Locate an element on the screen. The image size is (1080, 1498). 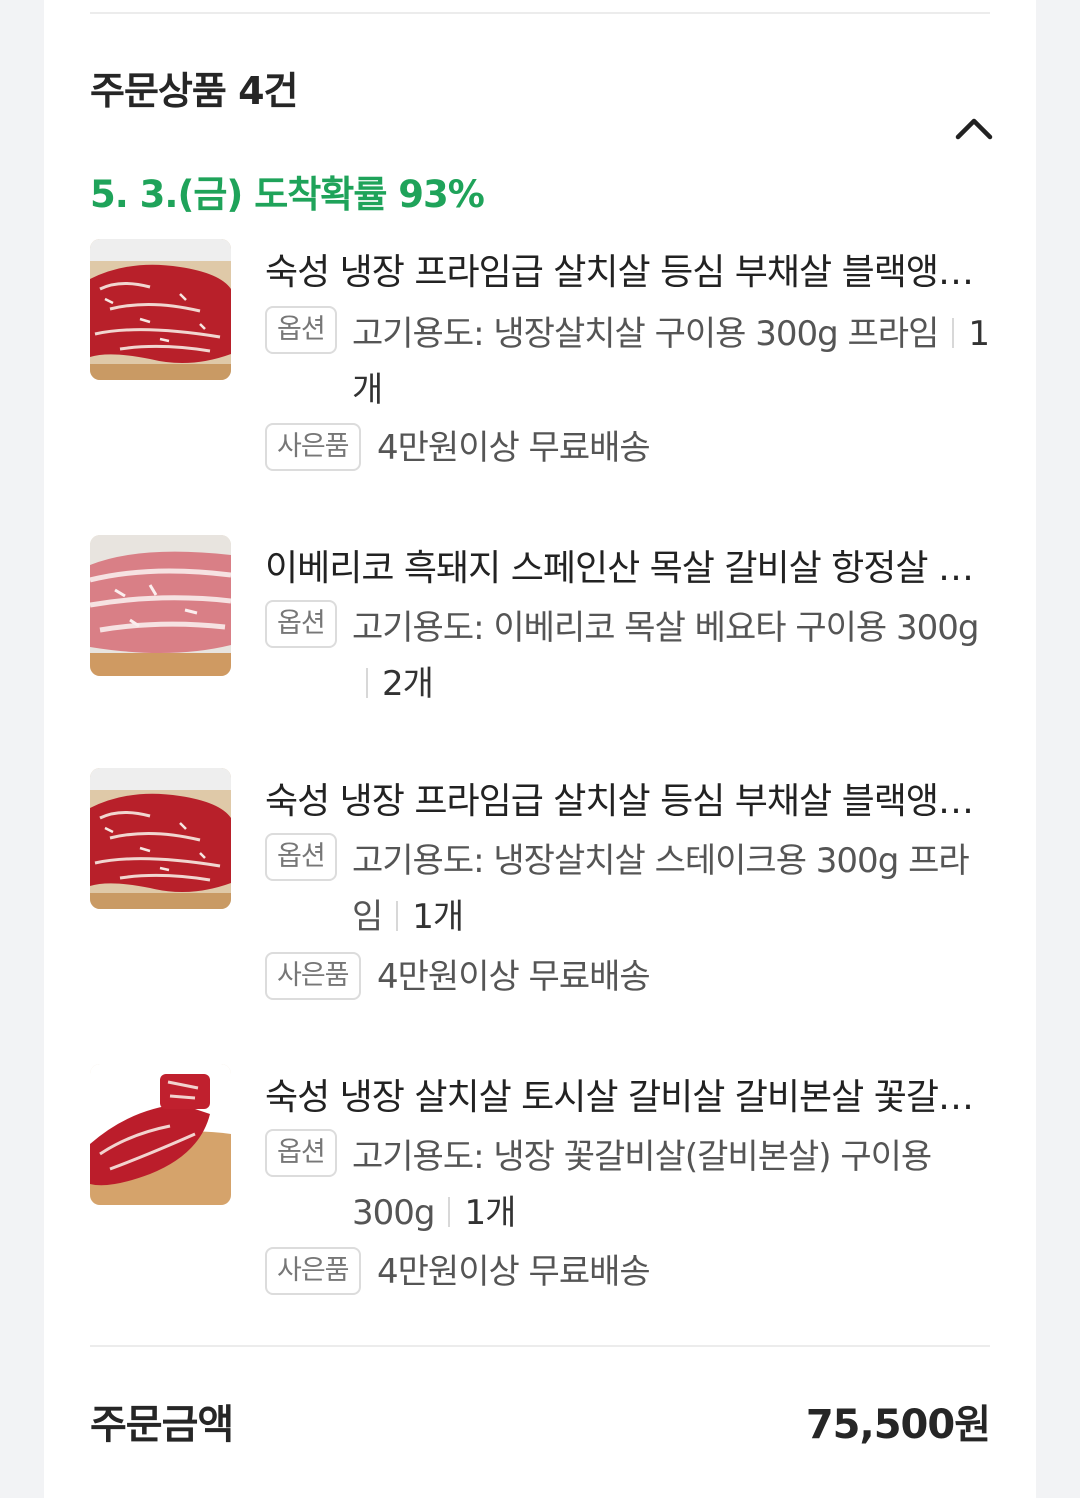
option-text: 고기용도: 냉장살치살 구이용 300g 프라임 1개 is located at coordinates (672, 362).